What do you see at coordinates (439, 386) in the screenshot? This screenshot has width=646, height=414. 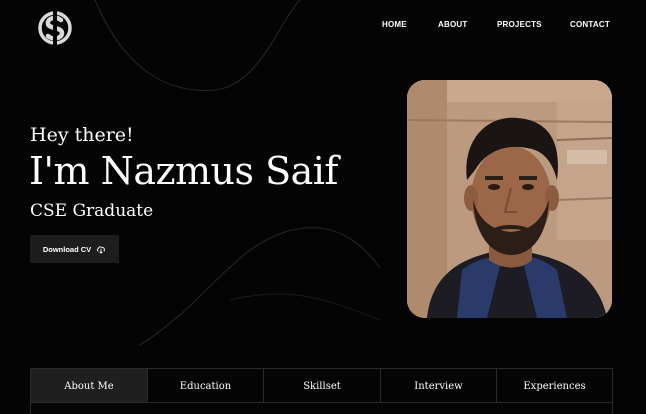 I see `tab-interview: Interview` at bounding box center [439, 386].